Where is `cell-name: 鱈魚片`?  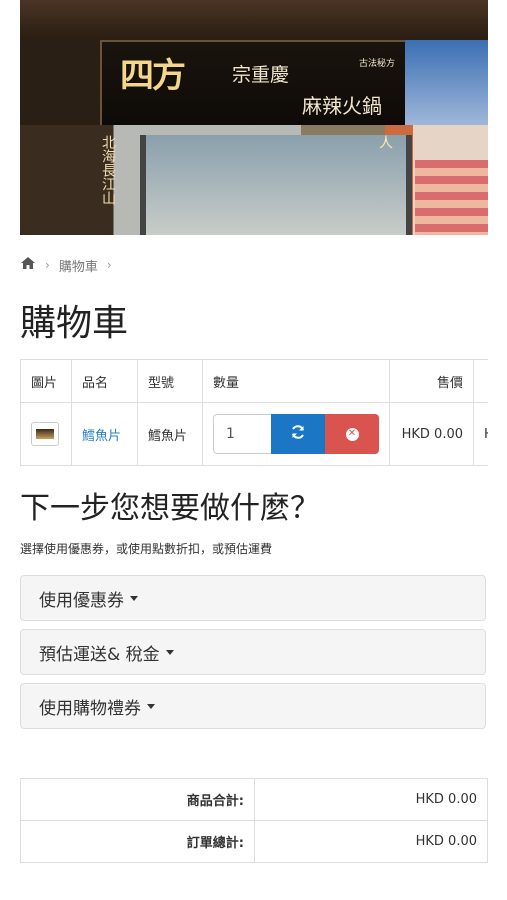 cell-name: 鱈魚片 is located at coordinates (104, 434).